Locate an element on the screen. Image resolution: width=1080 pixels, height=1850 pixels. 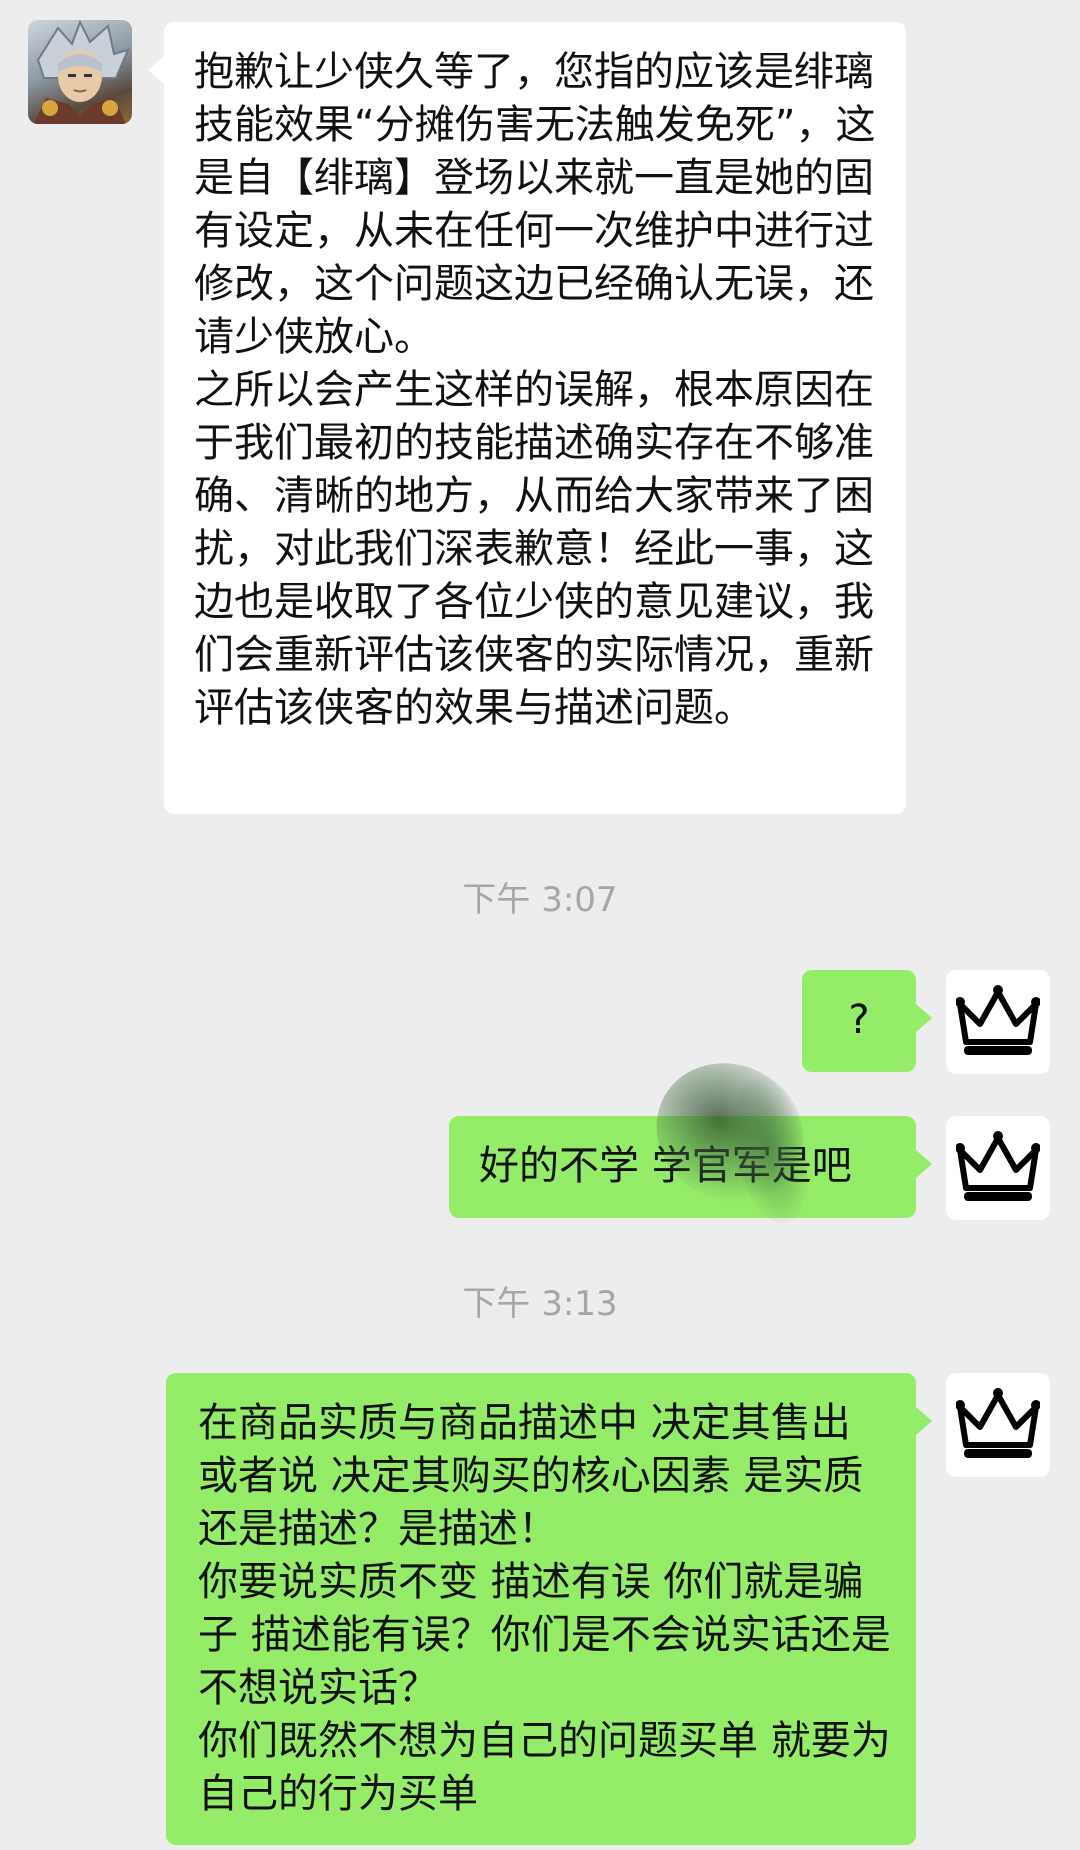
contact-avatar is located at coordinates (80, 72).